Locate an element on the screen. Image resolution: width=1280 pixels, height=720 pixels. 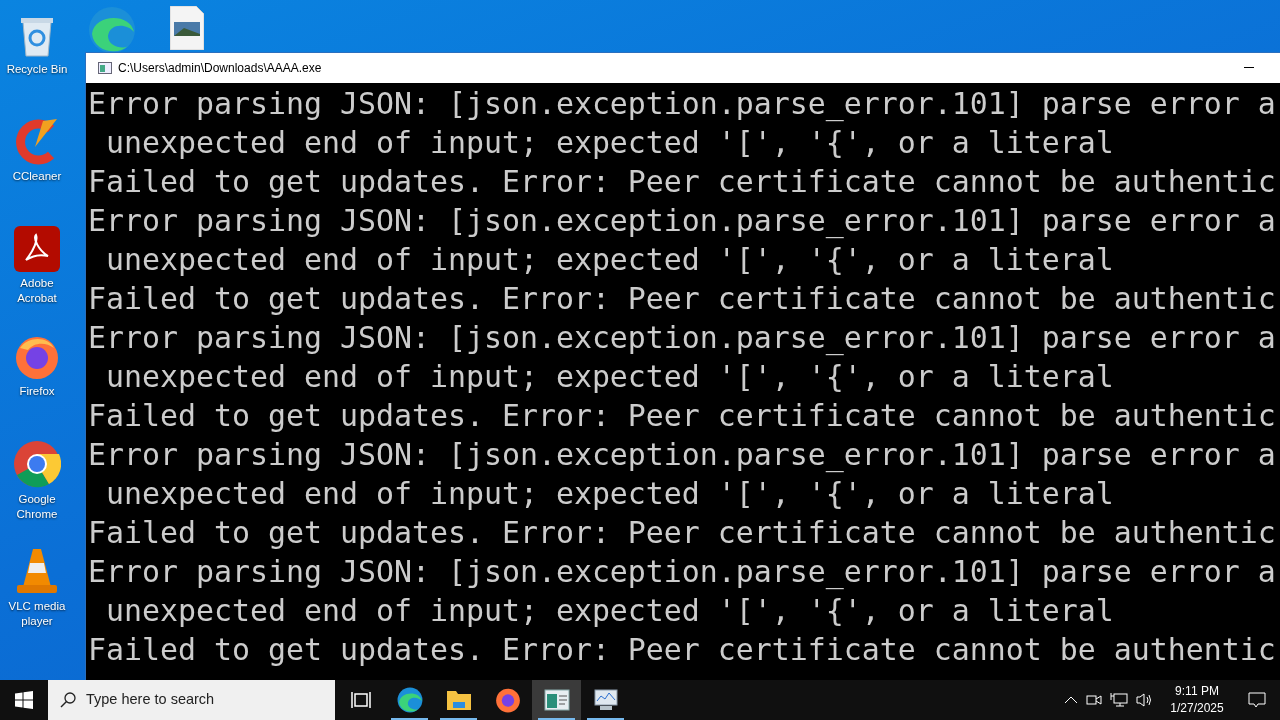
window-title: C:\Users\admin\Downloads\AAAA.exe is located at coordinates (220, 68).